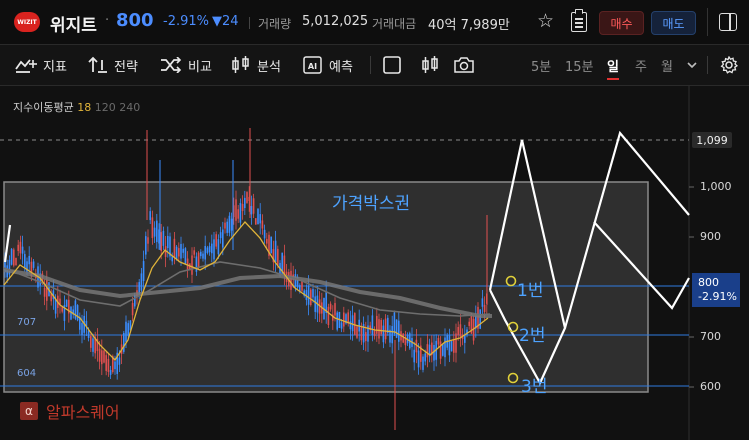 The height and width of the screenshot is (440, 749). I want to click on ma-18-legend: 18, so click(84, 107).